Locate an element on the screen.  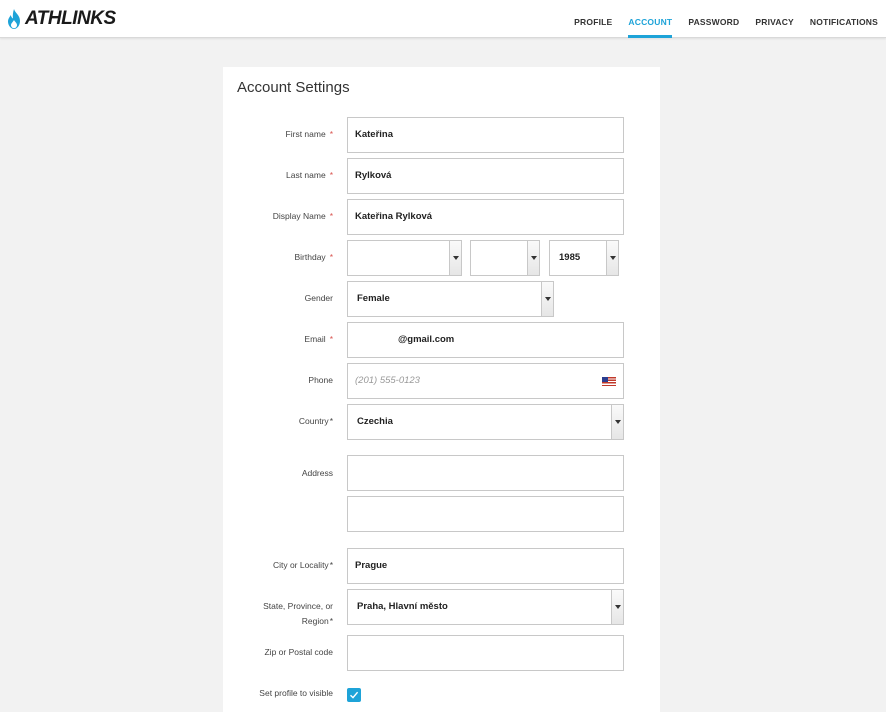
city-label: City or Locality* is located at coordinates (302, 565).